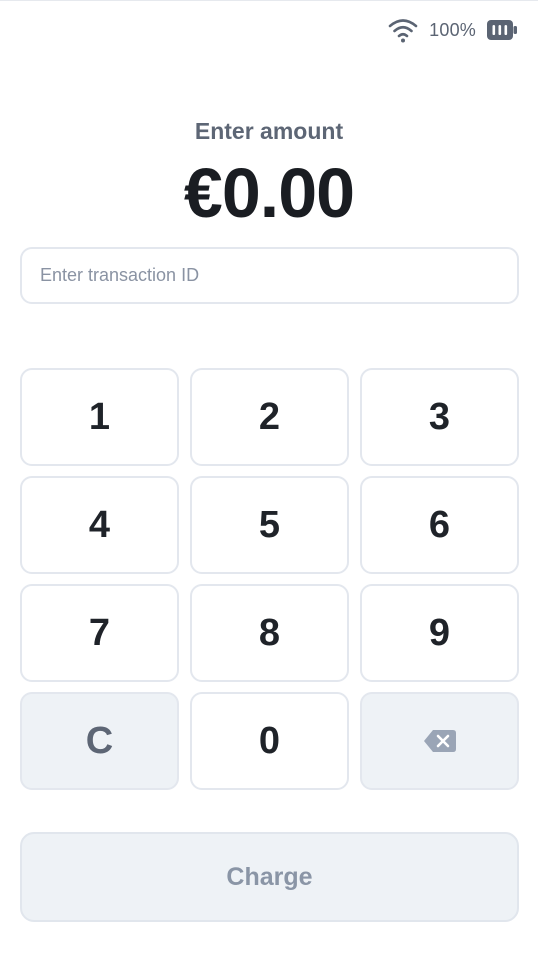 This screenshot has width=538, height=960. What do you see at coordinates (439, 417) in the screenshot?
I see `key-3: 3` at bounding box center [439, 417].